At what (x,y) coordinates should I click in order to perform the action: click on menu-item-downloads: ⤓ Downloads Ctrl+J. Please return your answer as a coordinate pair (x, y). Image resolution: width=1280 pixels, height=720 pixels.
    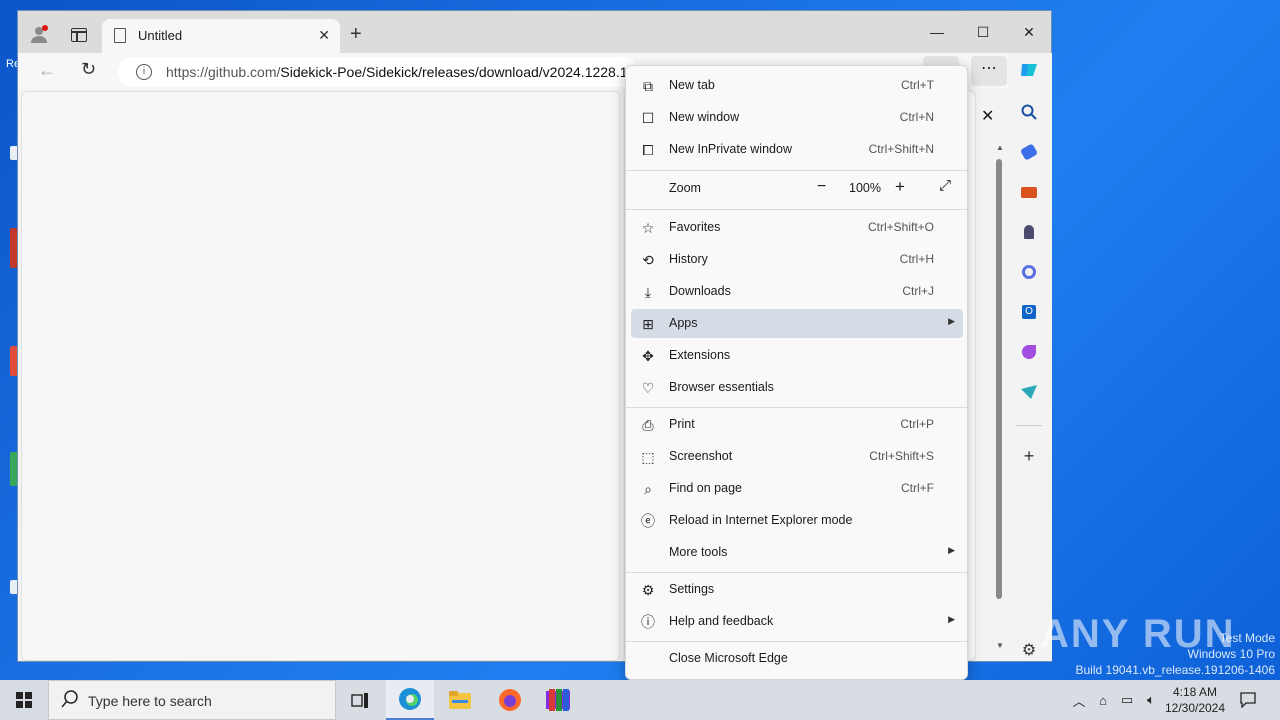
    Looking at the image, I should click on (797, 291).